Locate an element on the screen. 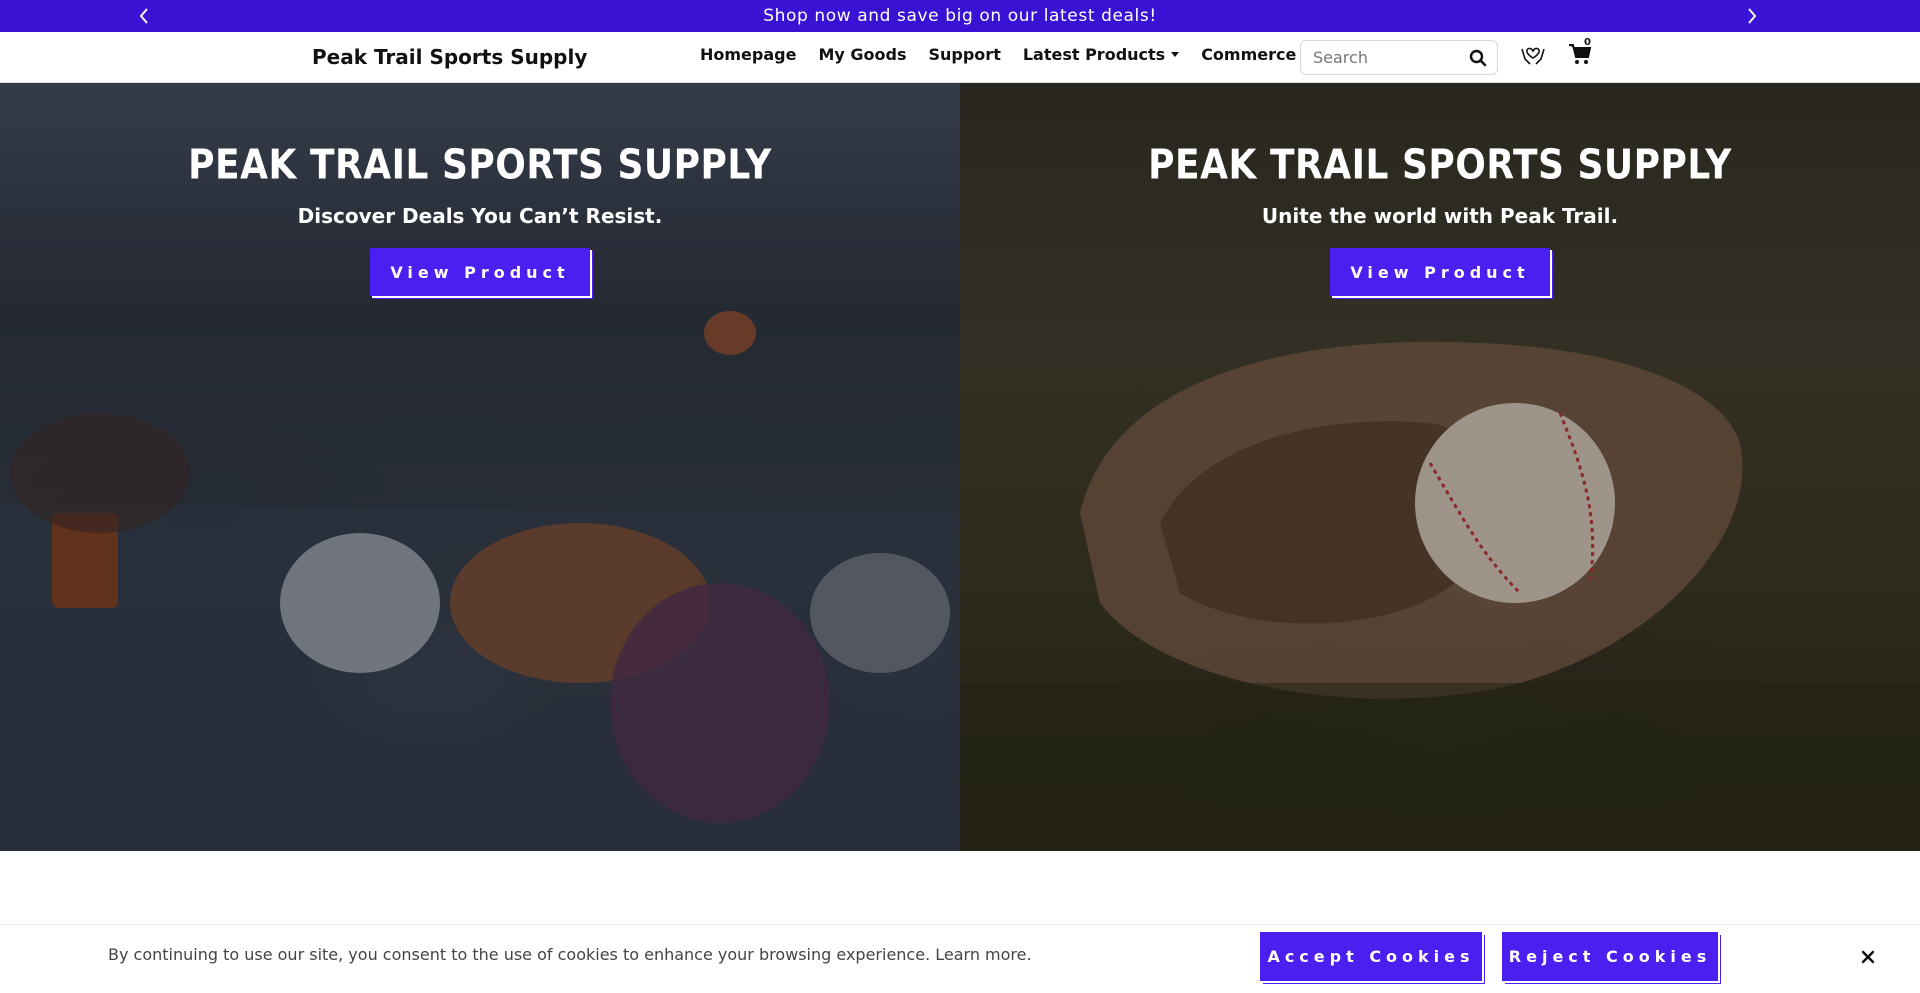 This screenshot has width=1920, height=993. search-input is located at coordinates (1381, 57).